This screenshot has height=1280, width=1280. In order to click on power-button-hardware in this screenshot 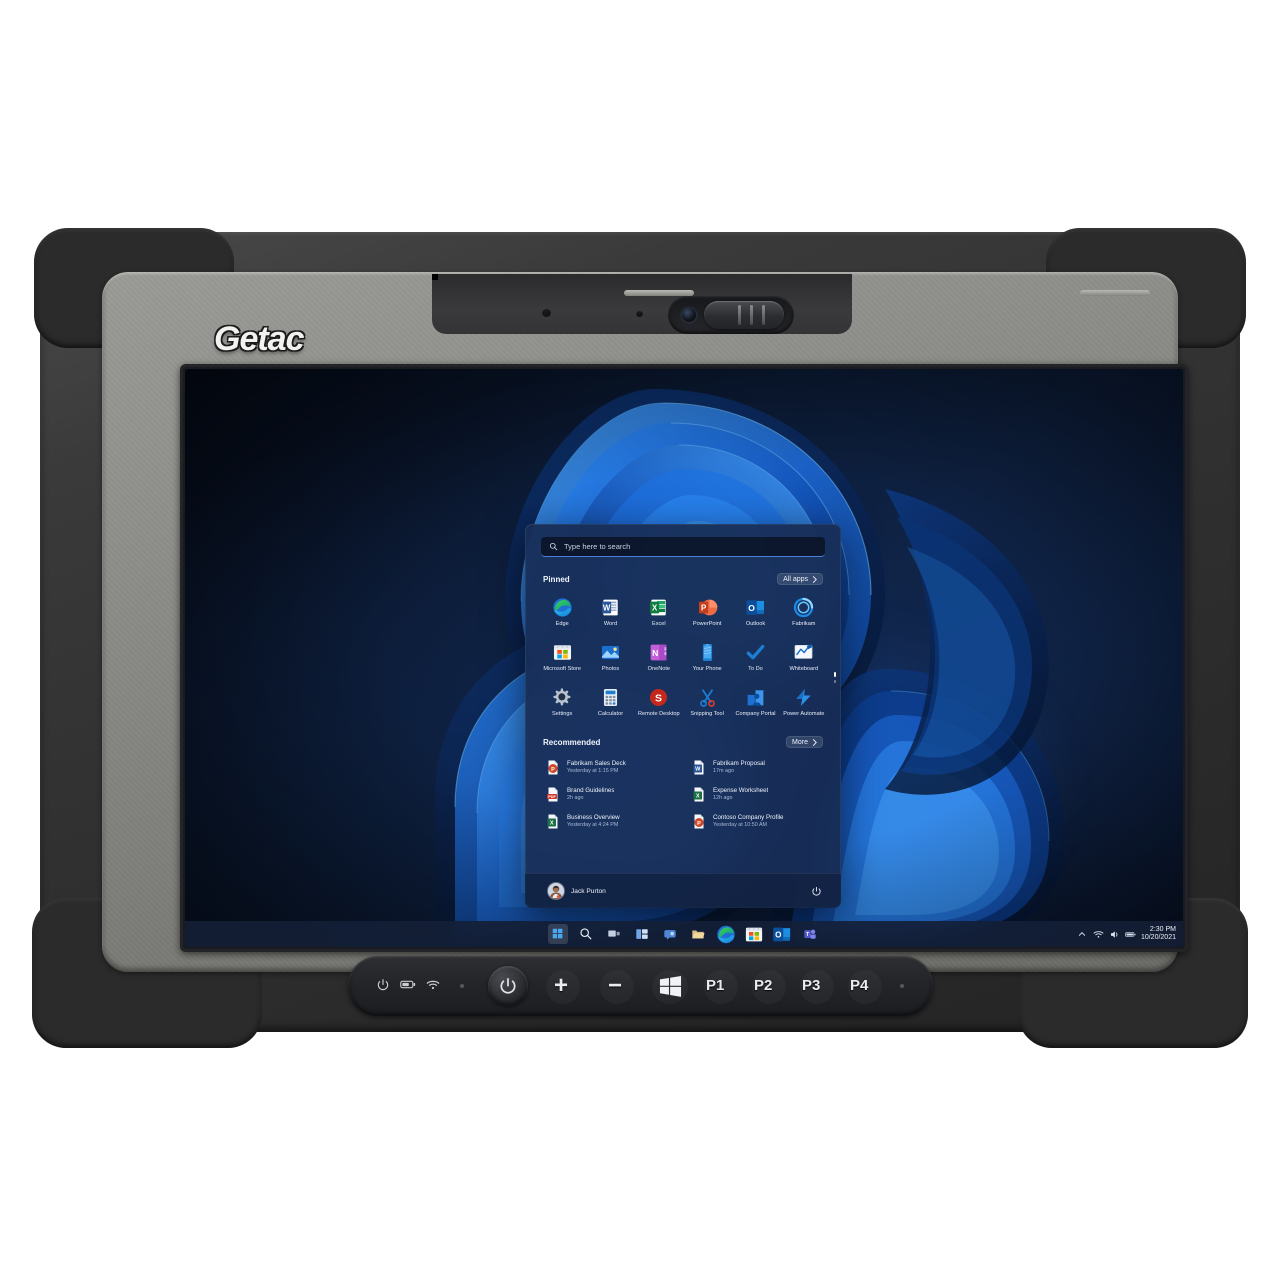, I will do `click(508, 986)`.